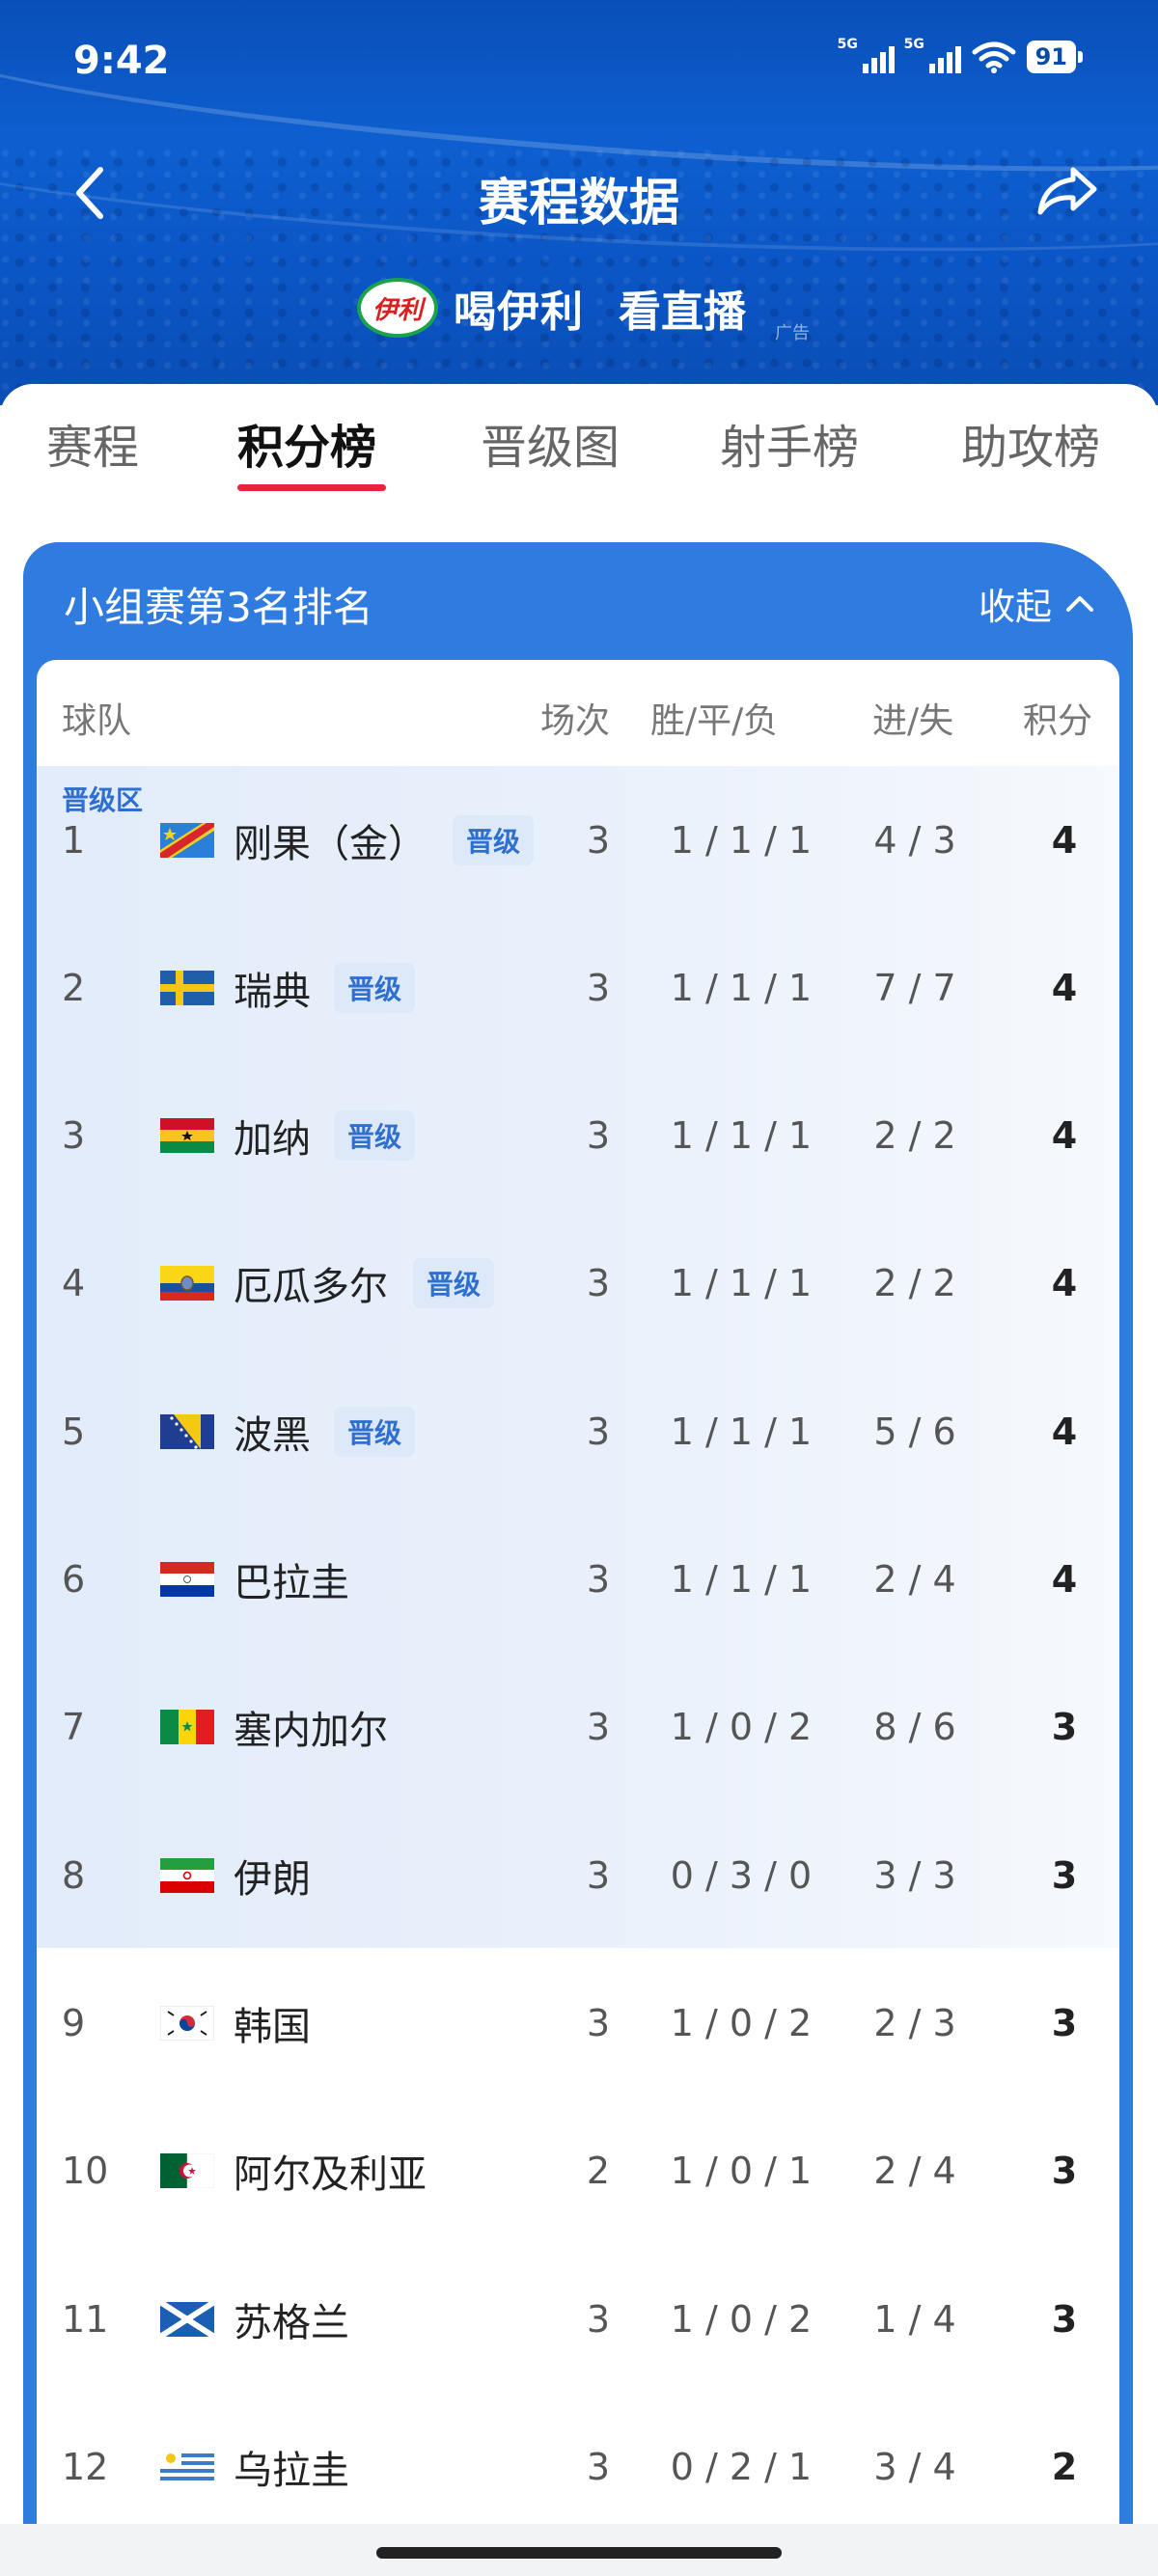 Image resolution: width=1158 pixels, height=2576 pixels. What do you see at coordinates (272, 2023) in the screenshot?
I see `team-name: 韩国` at bounding box center [272, 2023].